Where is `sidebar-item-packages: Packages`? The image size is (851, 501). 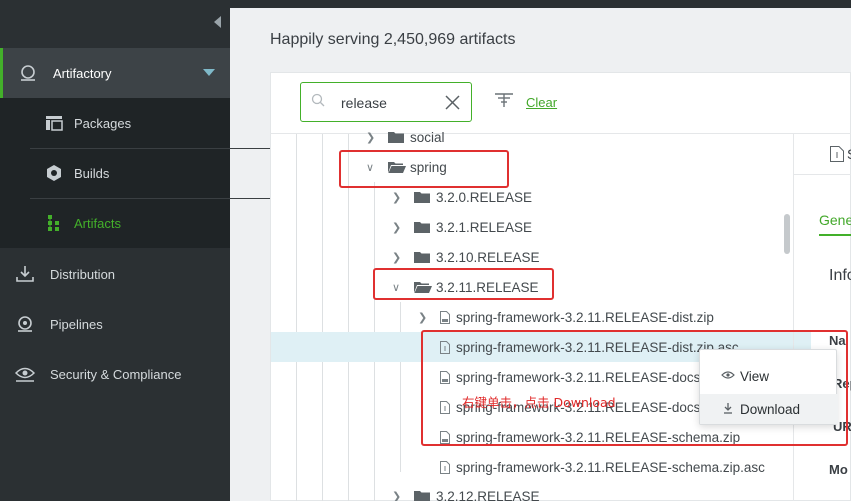 sidebar-item-packages: Packages is located at coordinates (153, 123).